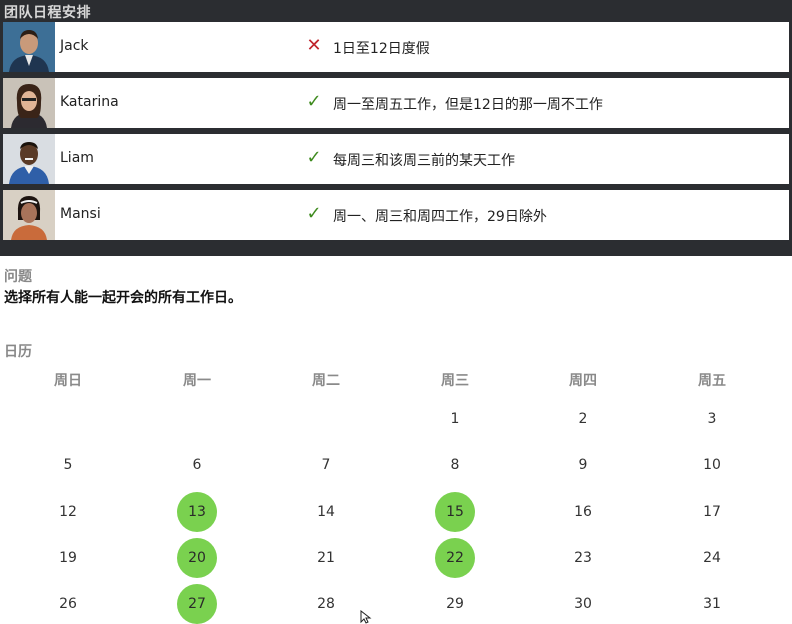 Image resolution: width=792 pixels, height=624 pixels. What do you see at coordinates (424, 161) in the screenshot?
I see `person-note: 每周三和该周三前的某天工作` at bounding box center [424, 161].